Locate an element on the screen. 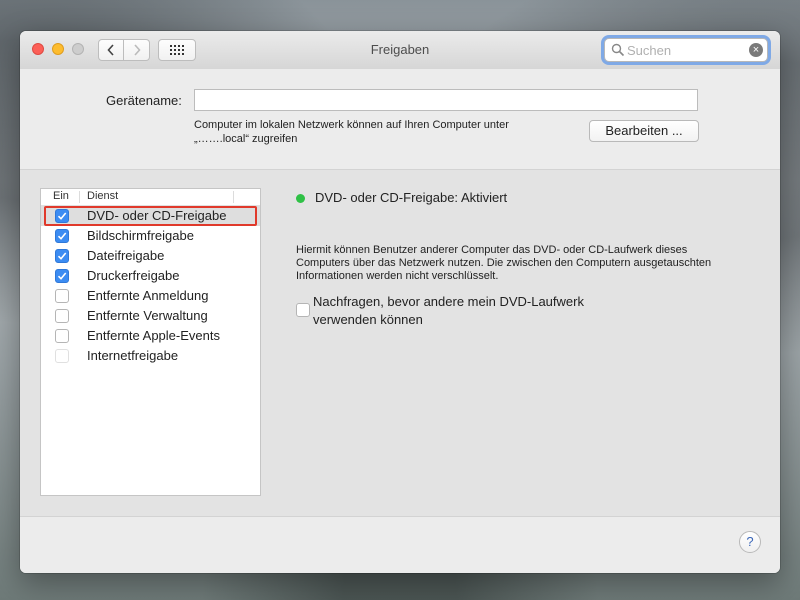 This screenshot has height=600, width=800. service-name: Bildschirmfreigabe is located at coordinates (140, 235).